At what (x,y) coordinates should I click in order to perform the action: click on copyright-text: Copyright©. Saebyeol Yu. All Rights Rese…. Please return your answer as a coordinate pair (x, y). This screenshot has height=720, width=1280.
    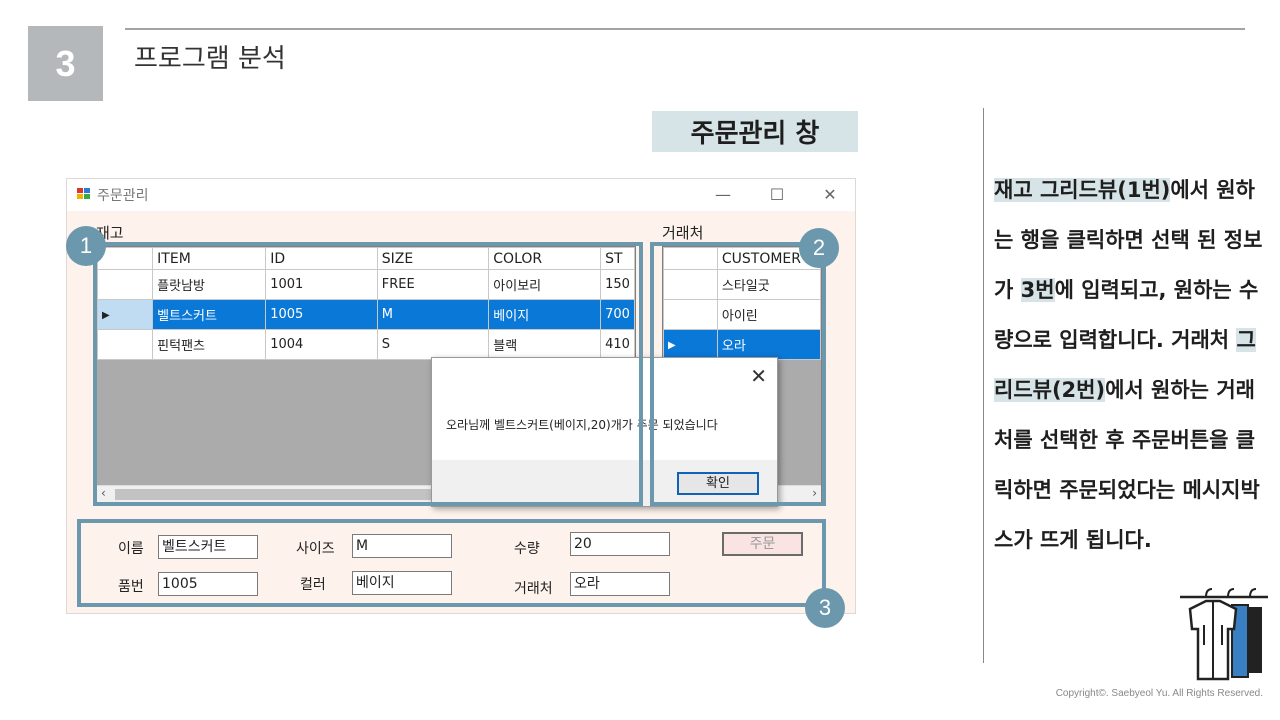
    Looking at the image, I should click on (1159, 693).